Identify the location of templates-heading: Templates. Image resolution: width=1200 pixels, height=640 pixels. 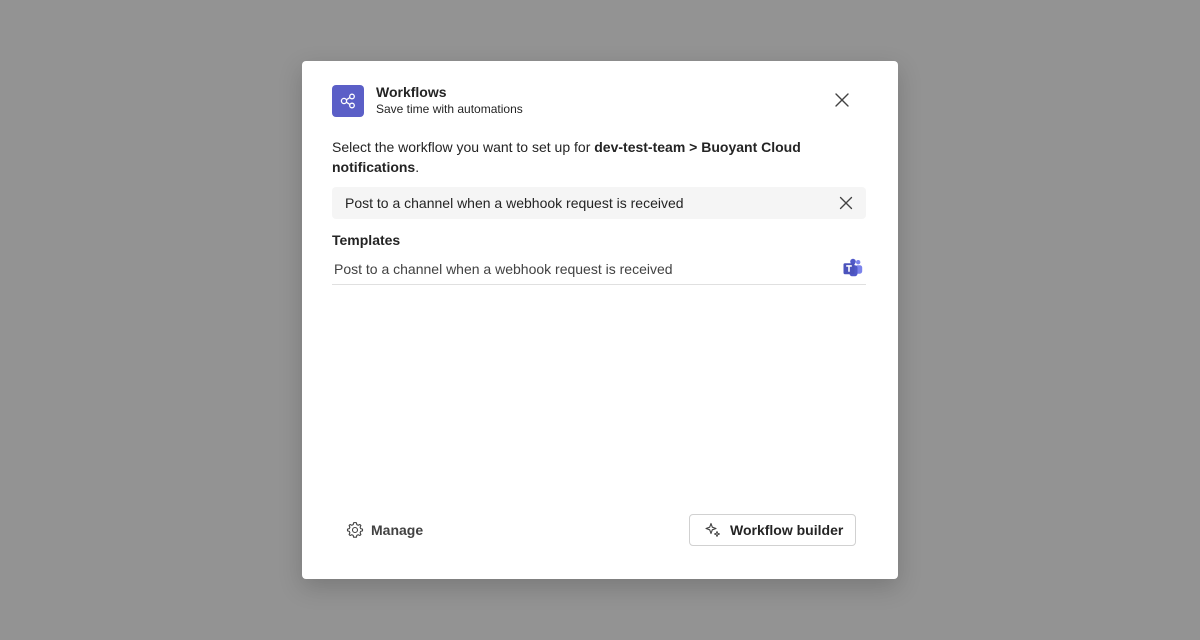
(366, 240).